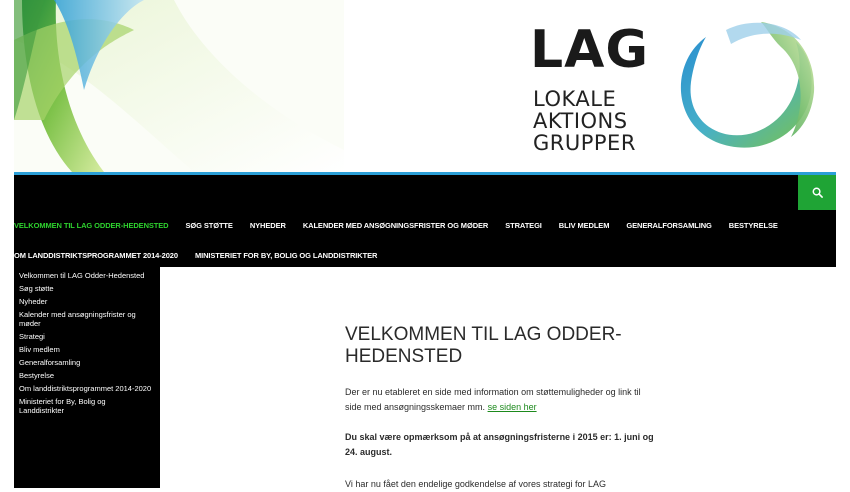 The height and width of the screenshot is (492, 850). I want to click on sidebar-item-strategi: Strategi, so click(87, 336).